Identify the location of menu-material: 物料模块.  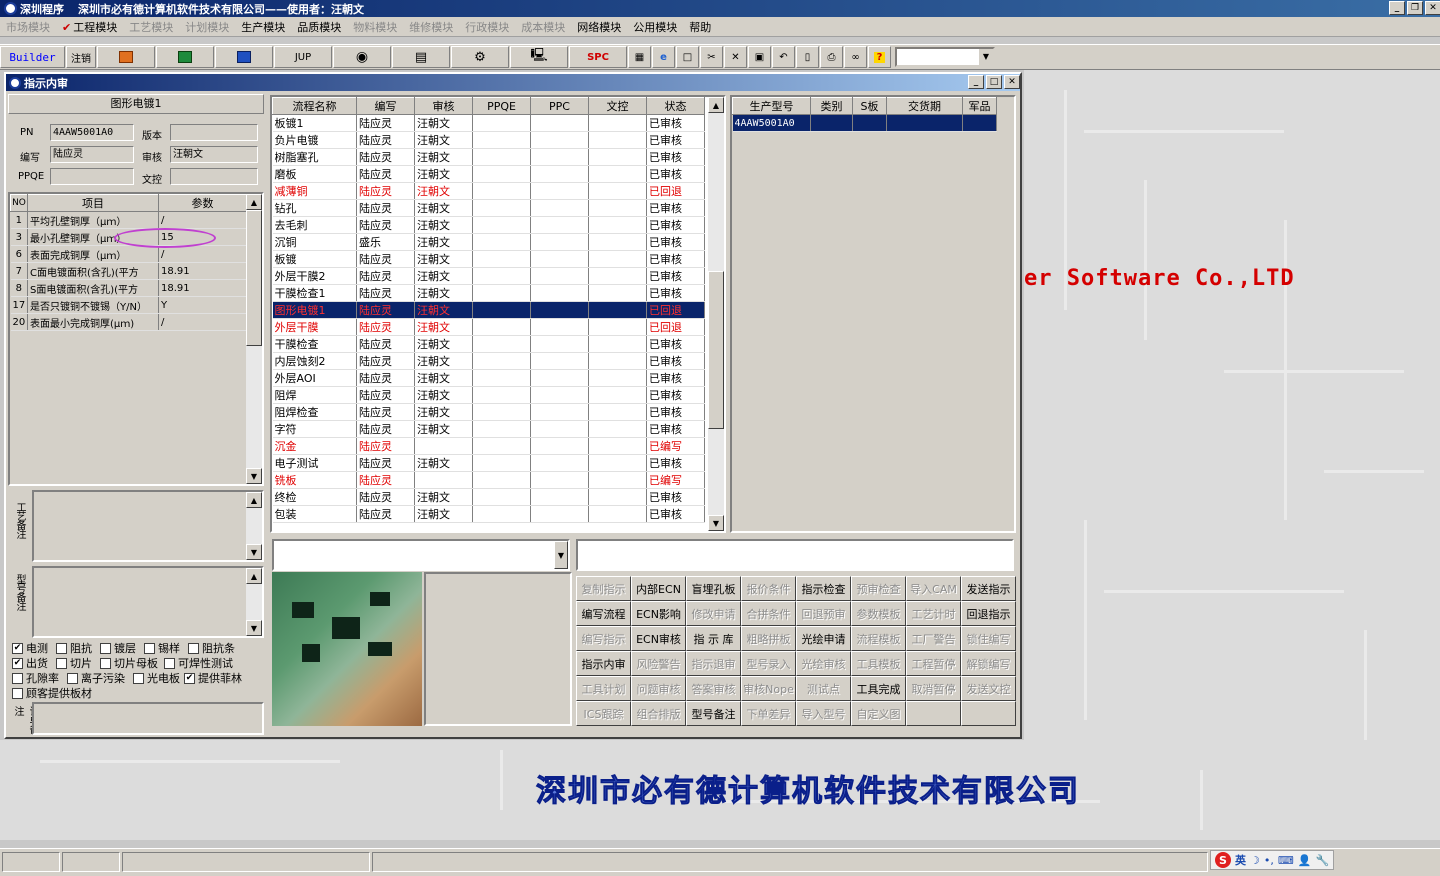
(375, 27).